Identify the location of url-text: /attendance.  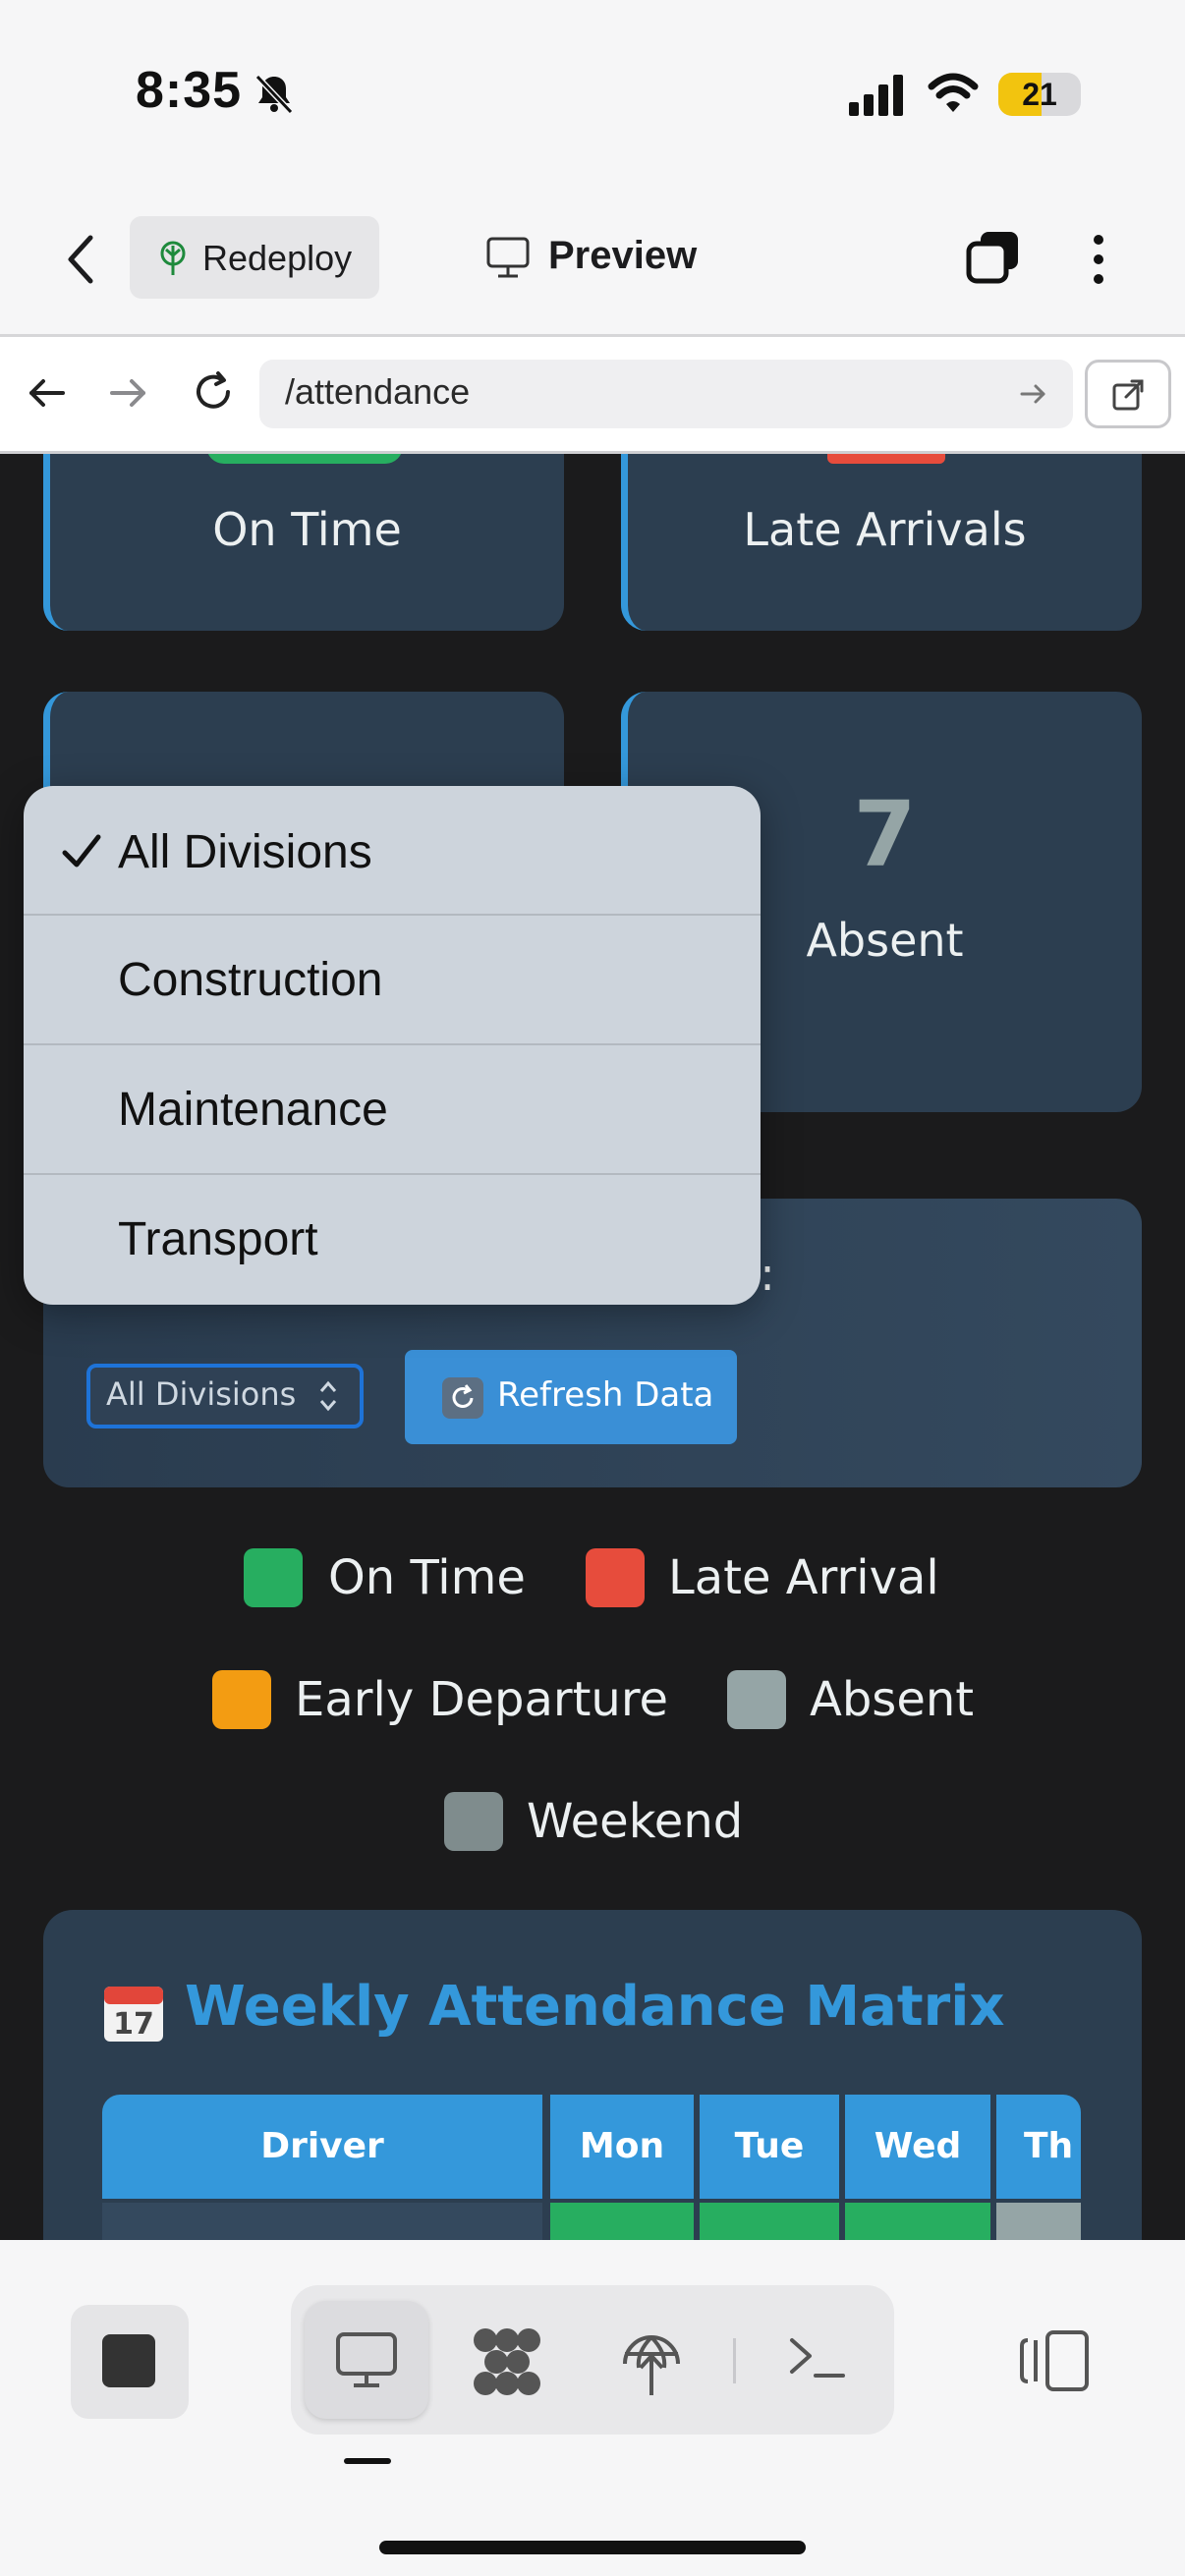
(378, 391).